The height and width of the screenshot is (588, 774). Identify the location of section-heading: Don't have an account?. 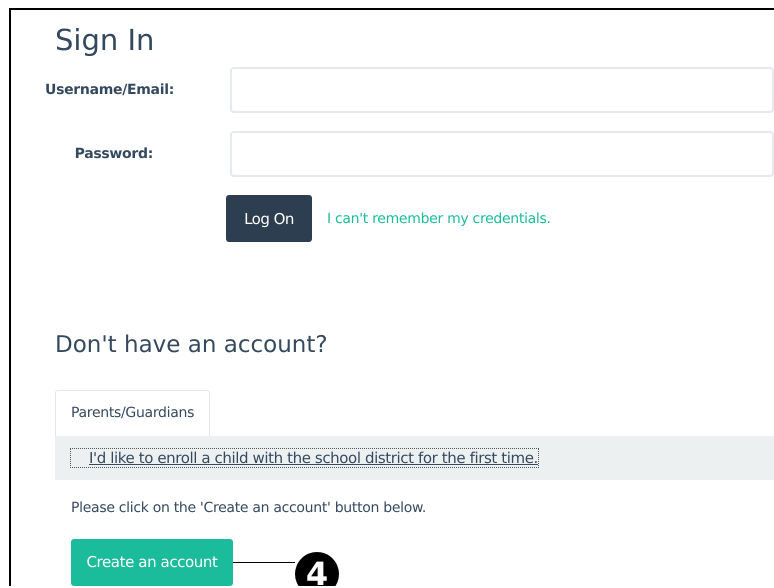
(192, 345).